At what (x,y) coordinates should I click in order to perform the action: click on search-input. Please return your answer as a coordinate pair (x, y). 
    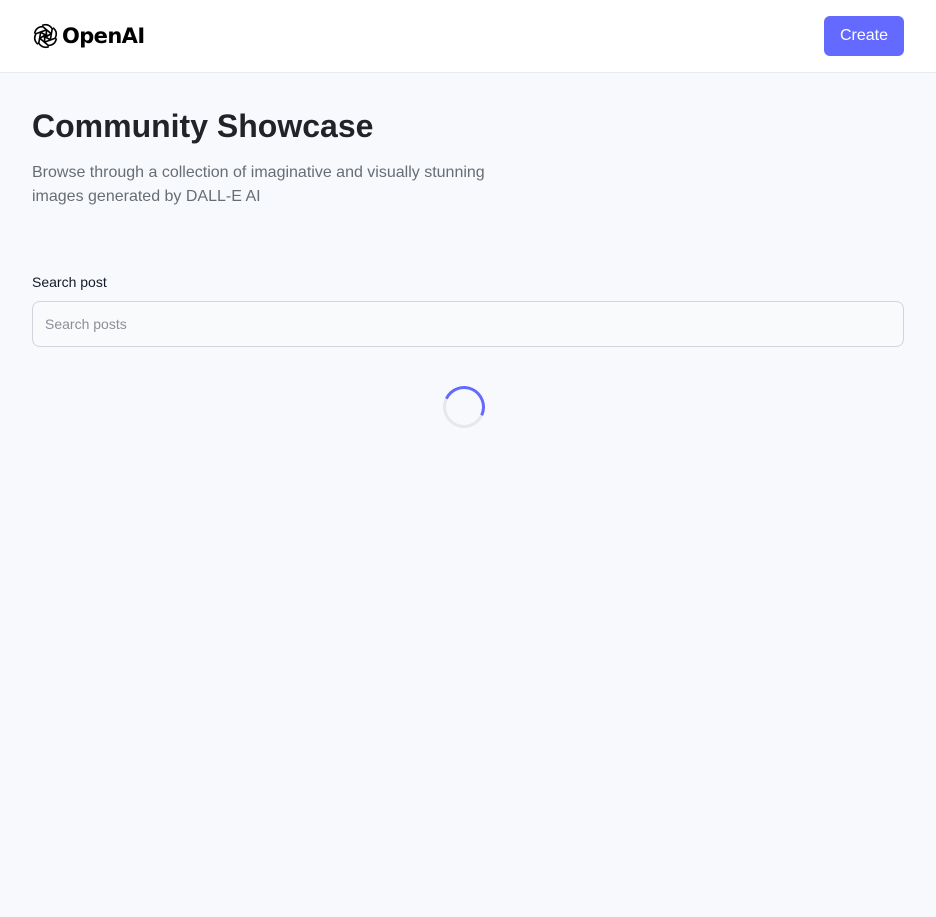
    Looking at the image, I should click on (468, 324).